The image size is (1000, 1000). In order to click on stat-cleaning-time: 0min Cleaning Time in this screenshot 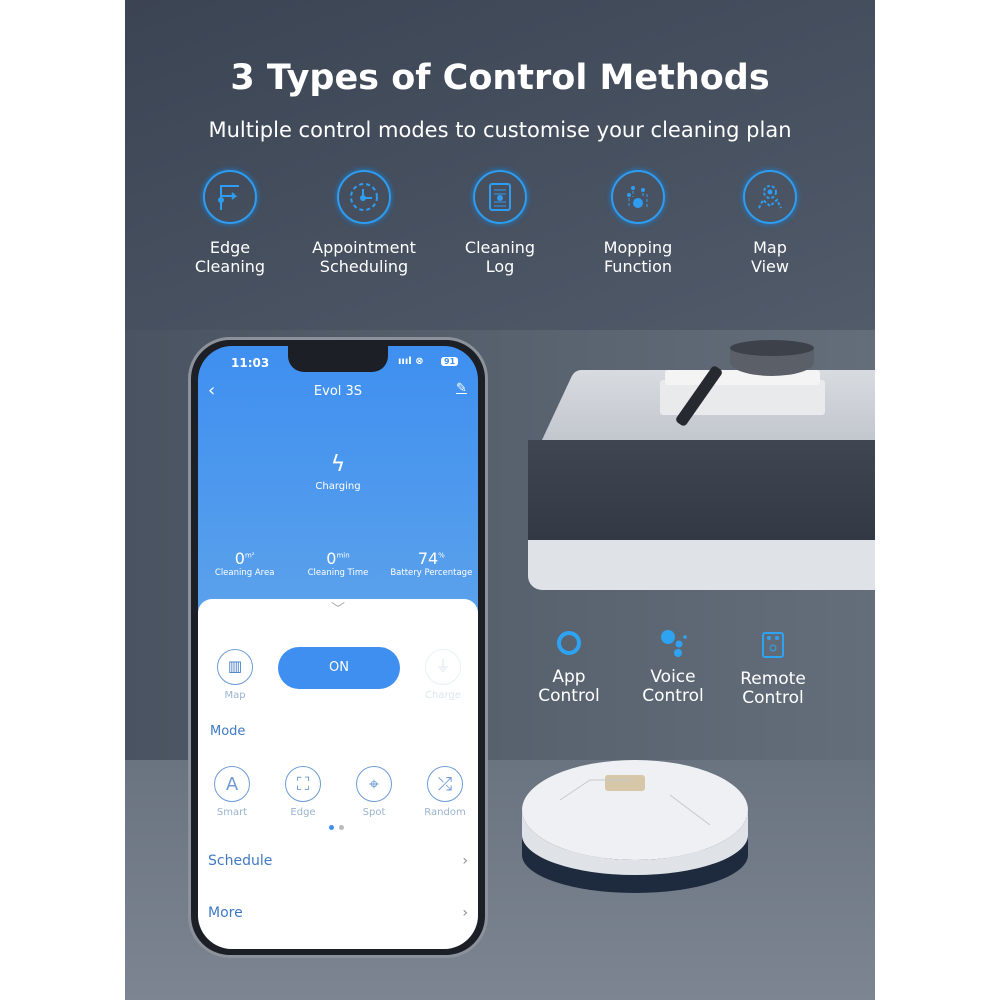, I will do `click(338, 563)`.